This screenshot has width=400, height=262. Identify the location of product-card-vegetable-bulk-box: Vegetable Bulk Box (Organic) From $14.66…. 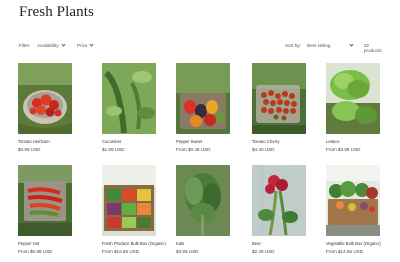
(354, 209).